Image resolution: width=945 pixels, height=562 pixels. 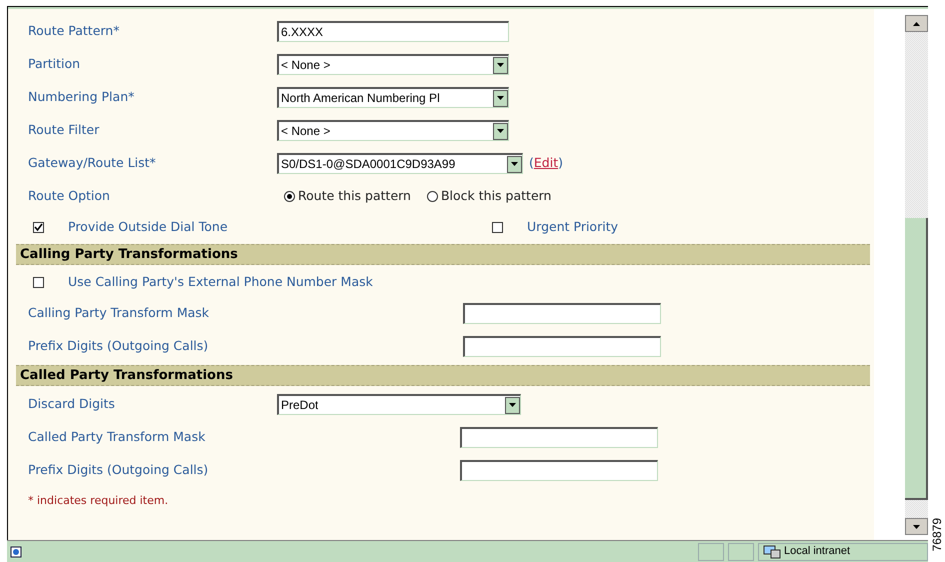 I want to click on edit-link-text: (Edit), so click(x=546, y=163).